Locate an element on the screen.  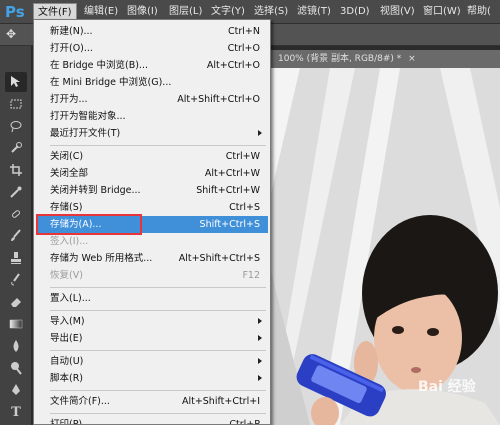
lasso-tool-icon is located at coordinates (16, 126).